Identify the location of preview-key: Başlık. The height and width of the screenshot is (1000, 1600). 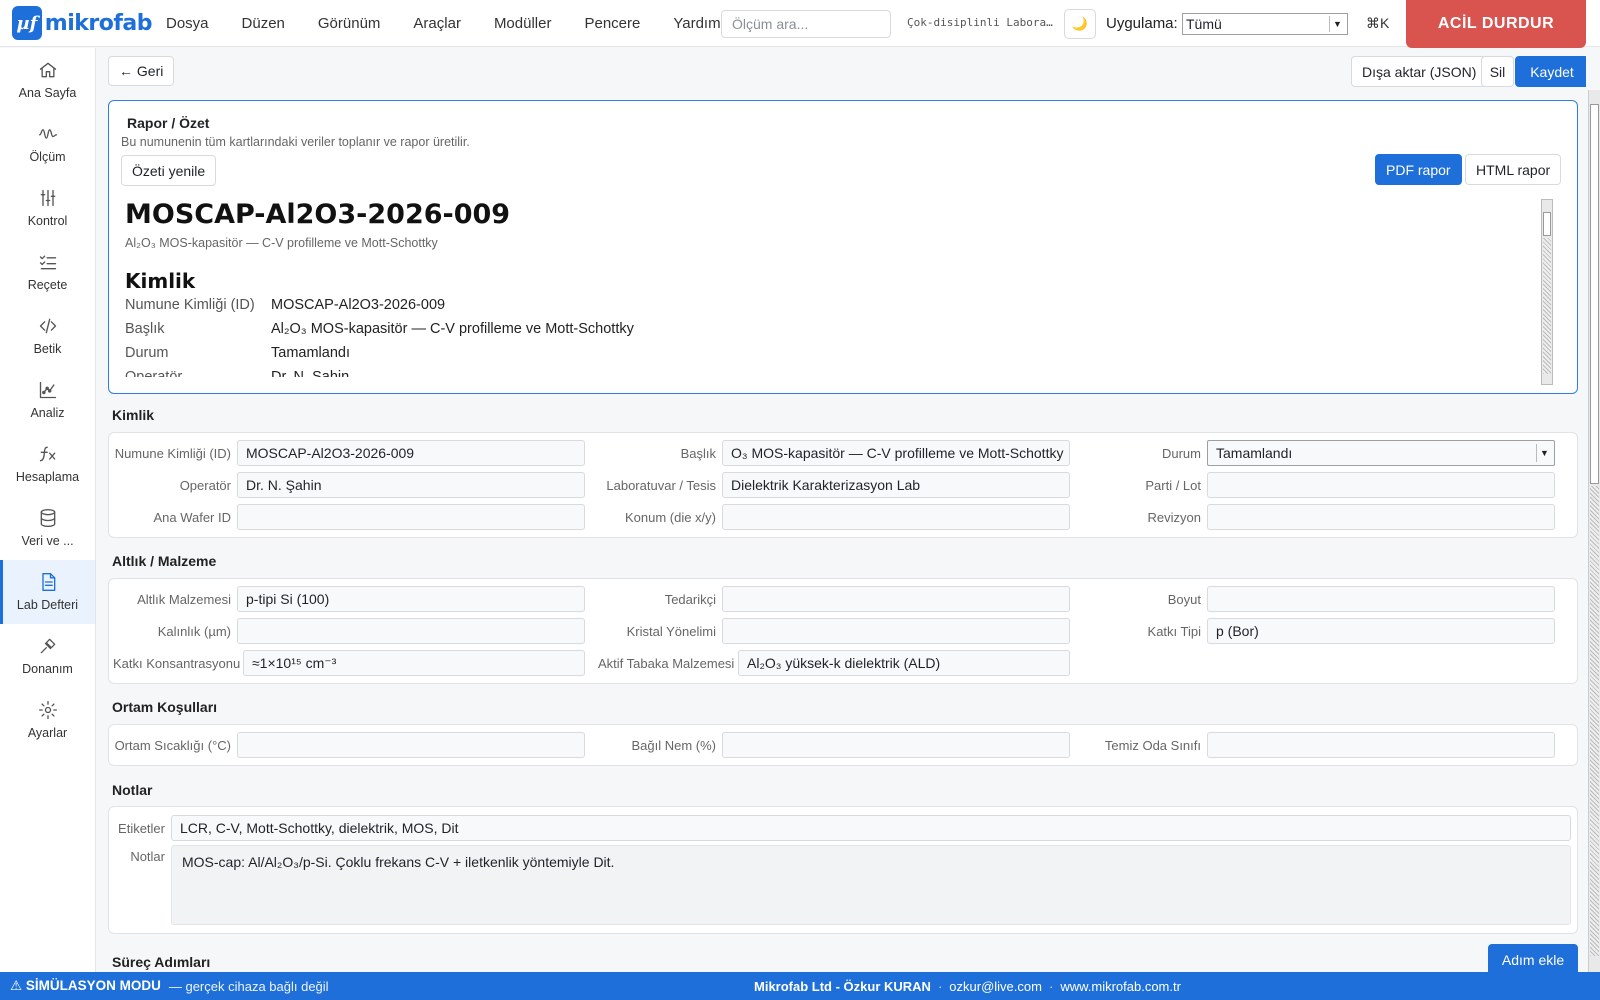
(145, 329).